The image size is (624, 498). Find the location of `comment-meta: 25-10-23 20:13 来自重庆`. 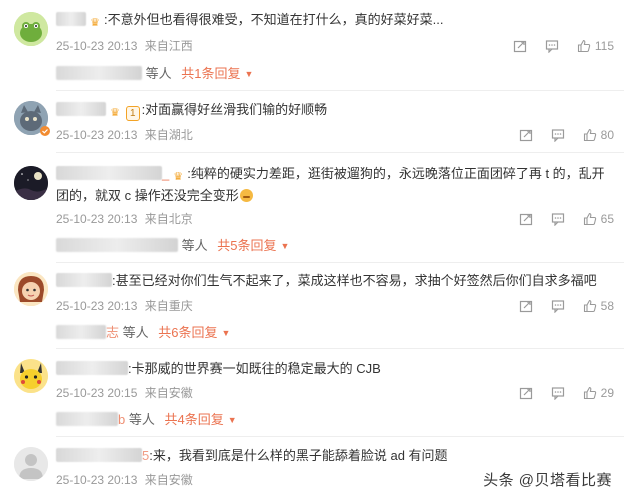

comment-meta: 25-10-23 20:13 来自重庆 is located at coordinates (124, 306).